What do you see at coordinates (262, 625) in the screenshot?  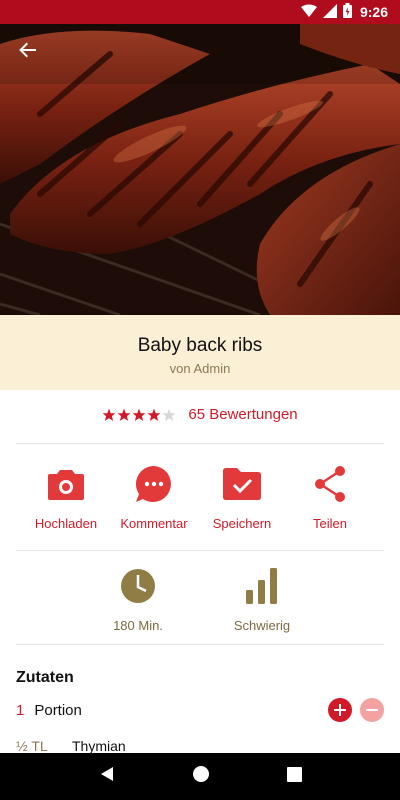 I see `difficulty-label: Schwierig` at bounding box center [262, 625].